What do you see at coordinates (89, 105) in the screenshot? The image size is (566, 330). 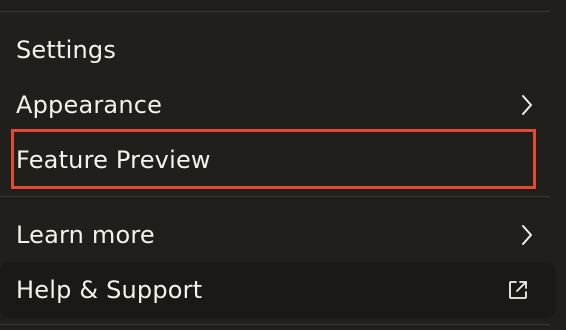 I see `menu-item-appearance-label: Appearance` at bounding box center [89, 105].